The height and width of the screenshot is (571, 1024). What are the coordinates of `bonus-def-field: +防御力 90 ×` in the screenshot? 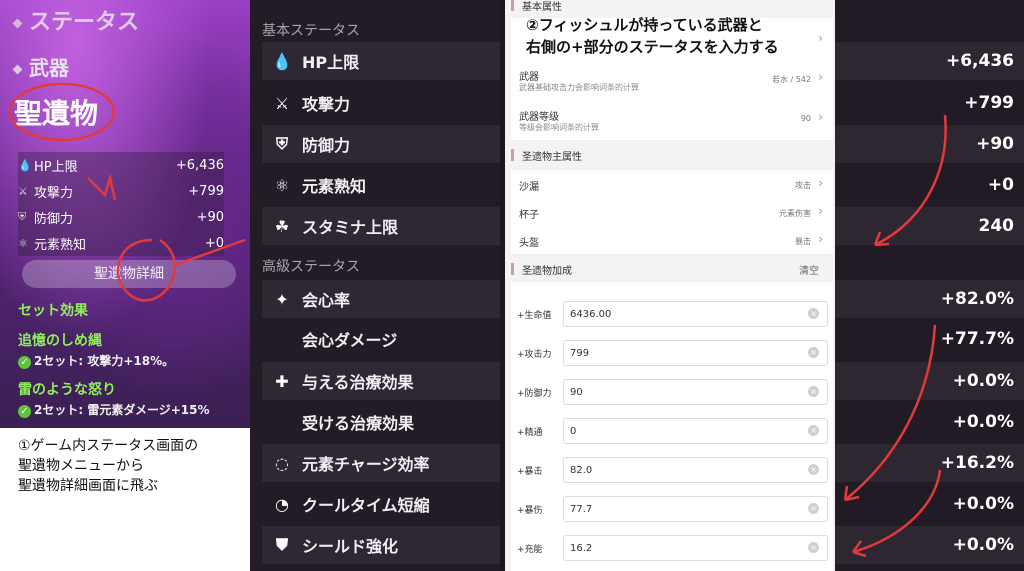 It's located at (672, 393).